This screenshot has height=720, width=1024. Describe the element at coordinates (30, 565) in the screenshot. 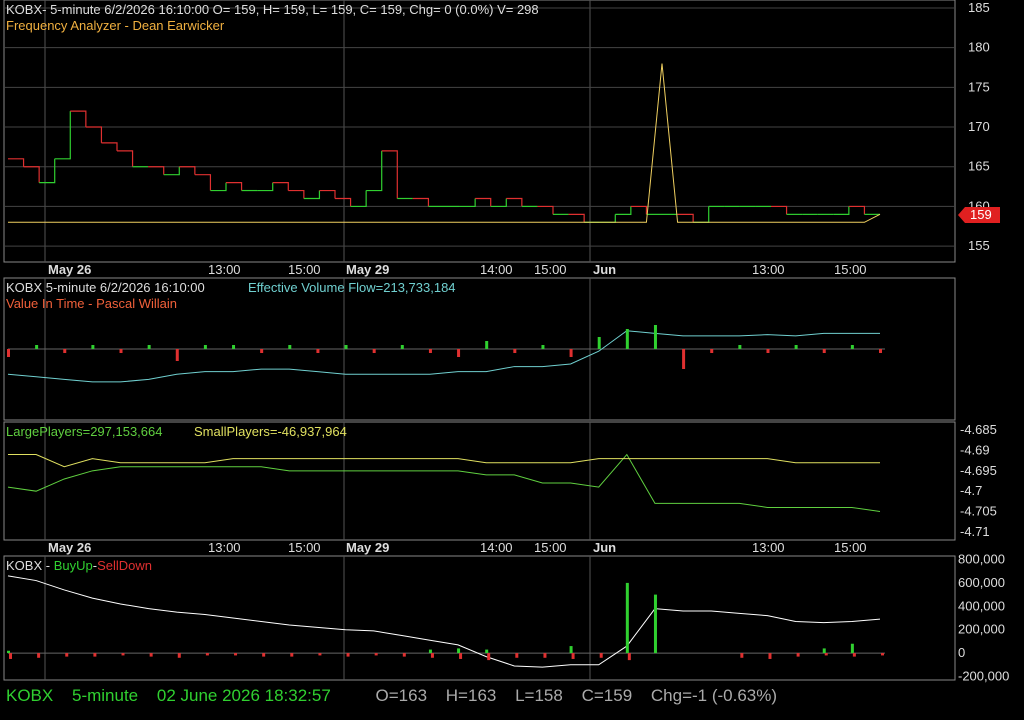

I see `buyup-symbol: KOBX -` at that location.